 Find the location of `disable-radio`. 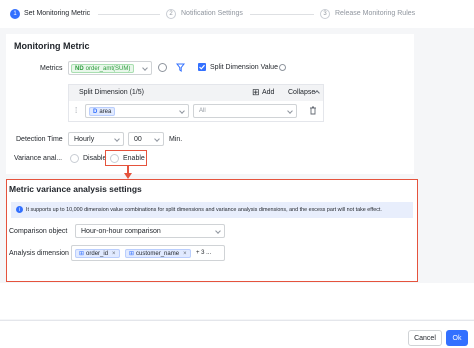

disable-radio is located at coordinates (74, 158).